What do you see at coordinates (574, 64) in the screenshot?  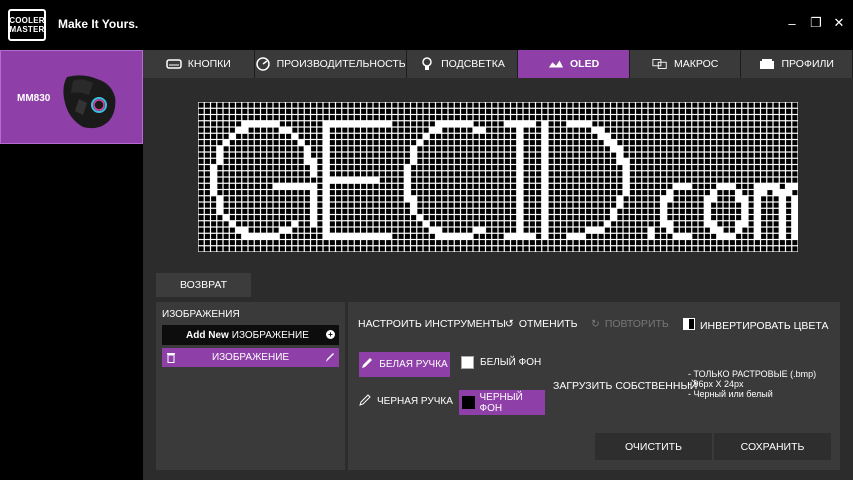 I see `tab-oled: OLED` at bounding box center [574, 64].